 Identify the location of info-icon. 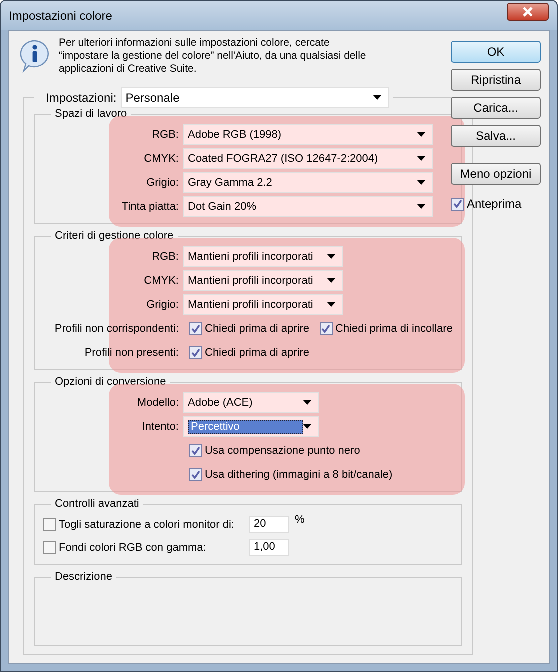
(35, 56).